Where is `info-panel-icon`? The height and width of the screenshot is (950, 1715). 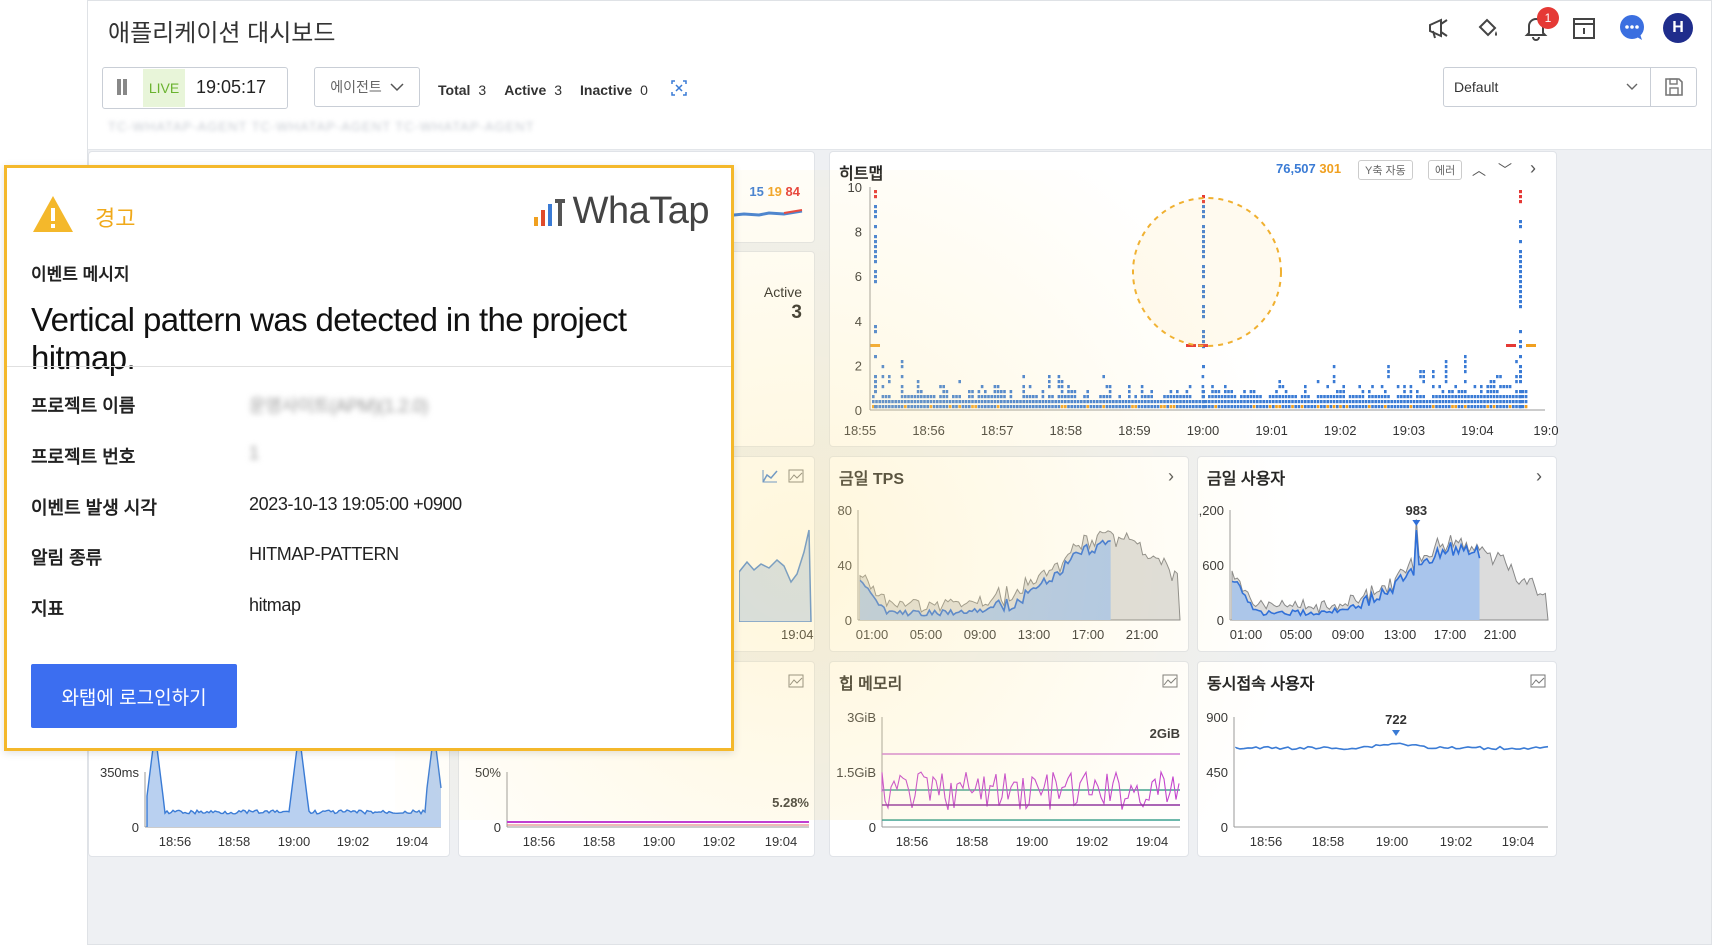
info-panel-icon is located at coordinates (1584, 28).